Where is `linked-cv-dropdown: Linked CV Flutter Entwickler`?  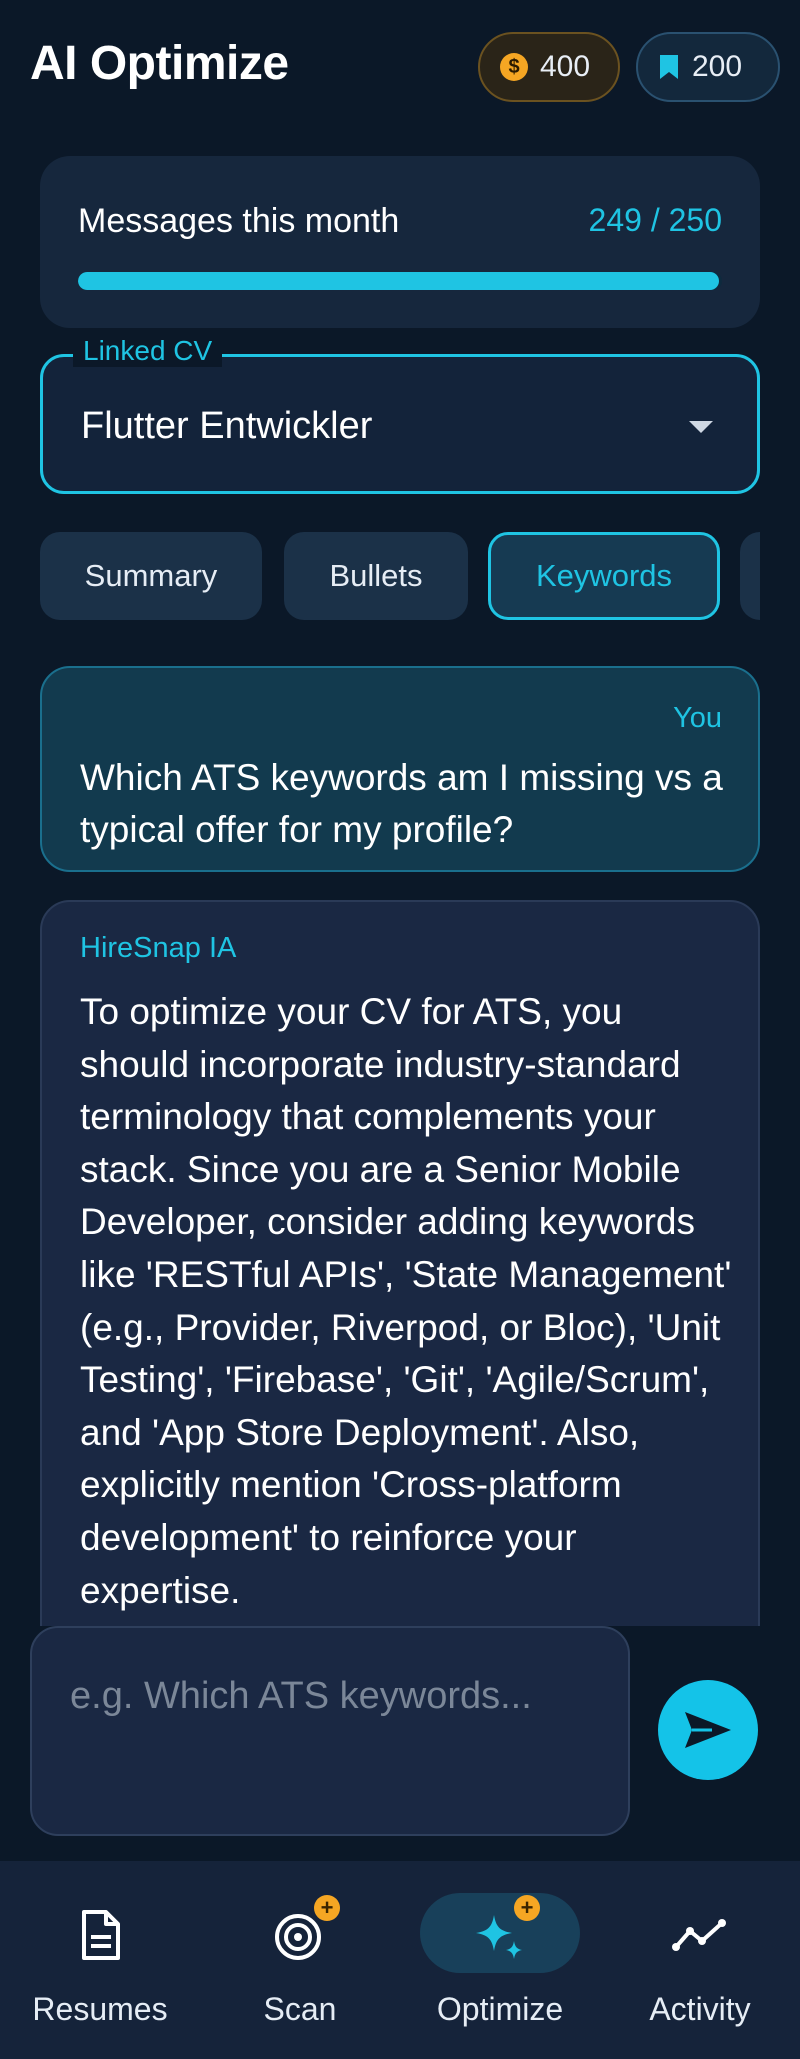
linked-cv-dropdown: Linked CV Flutter Entwickler is located at coordinates (400, 414).